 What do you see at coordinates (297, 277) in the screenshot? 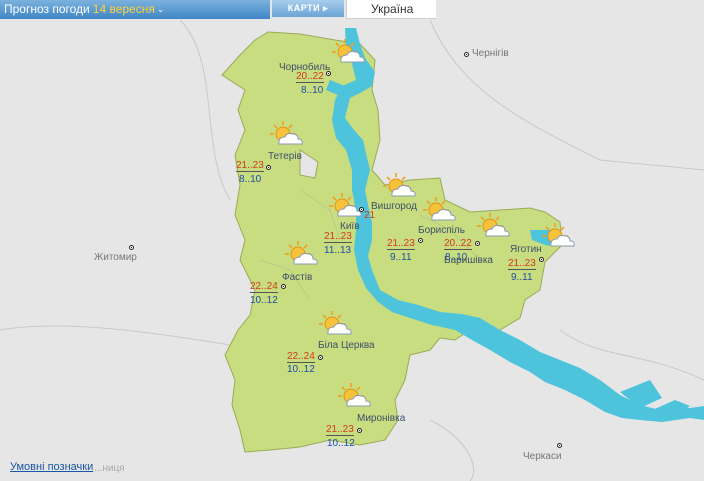
I see `city-label: Фастів` at bounding box center [297, 277].